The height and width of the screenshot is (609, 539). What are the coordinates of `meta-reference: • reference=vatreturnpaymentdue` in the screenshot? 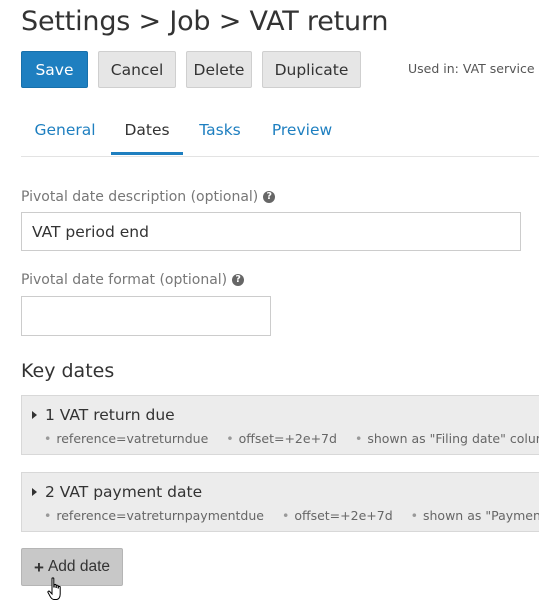 It's located at (154, 515).